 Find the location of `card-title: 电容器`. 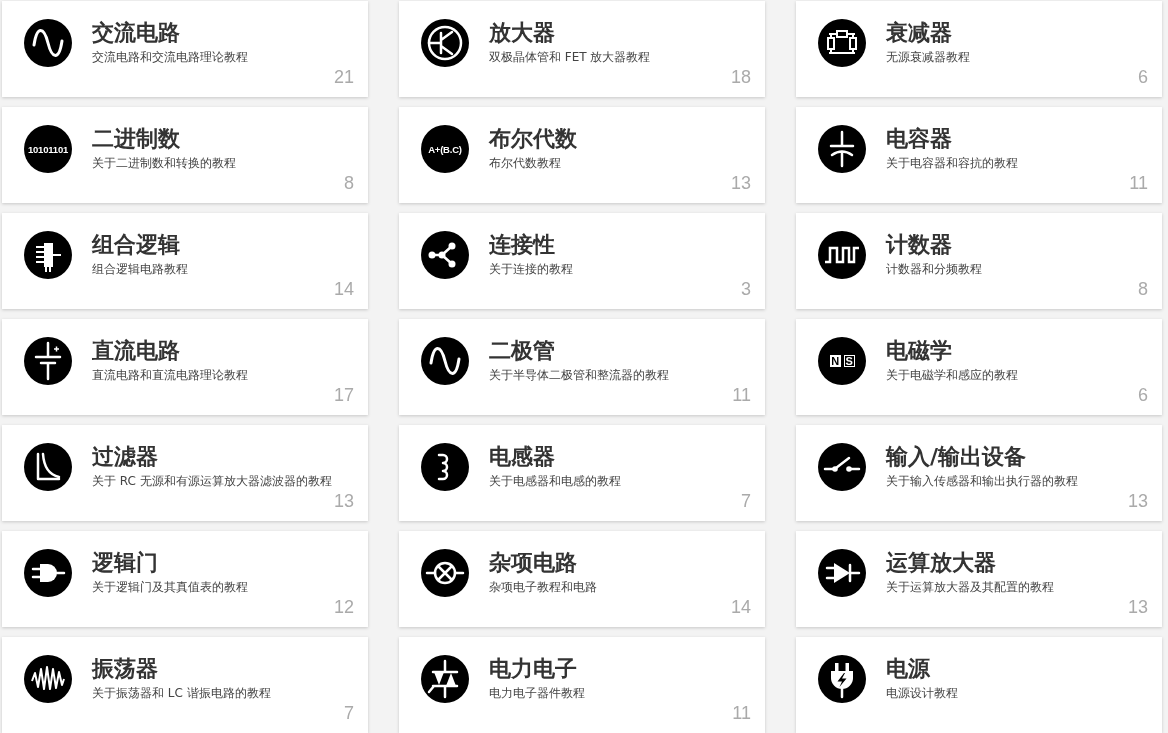

card-title: 电容器 is located at coordinates (919, 139).